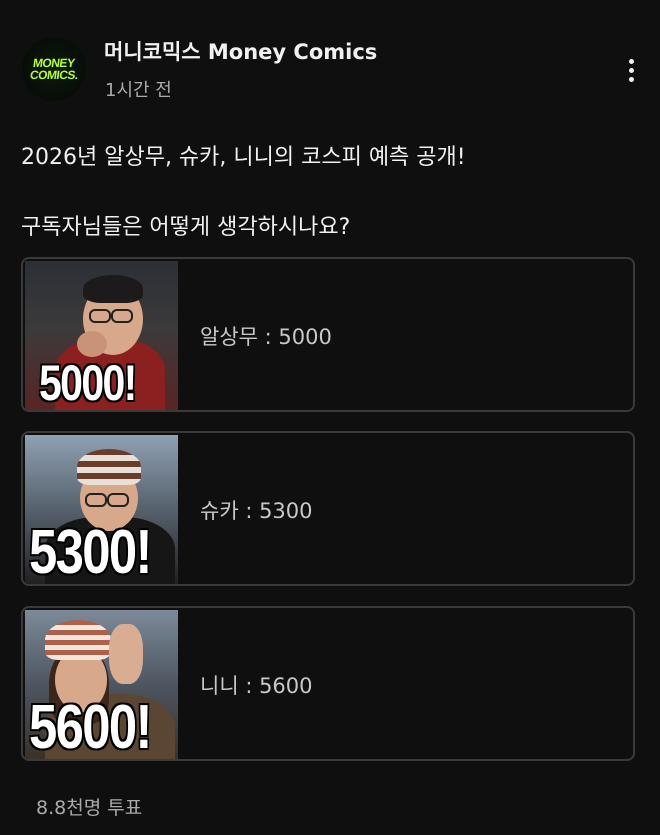  What do you see at coordinates (243, 157) in the screenshot?
I see `post-text-line-1: 2026년 알상무, 슈카, 니니의 코스피 예측 공개!` at bounding box center [243, 157].